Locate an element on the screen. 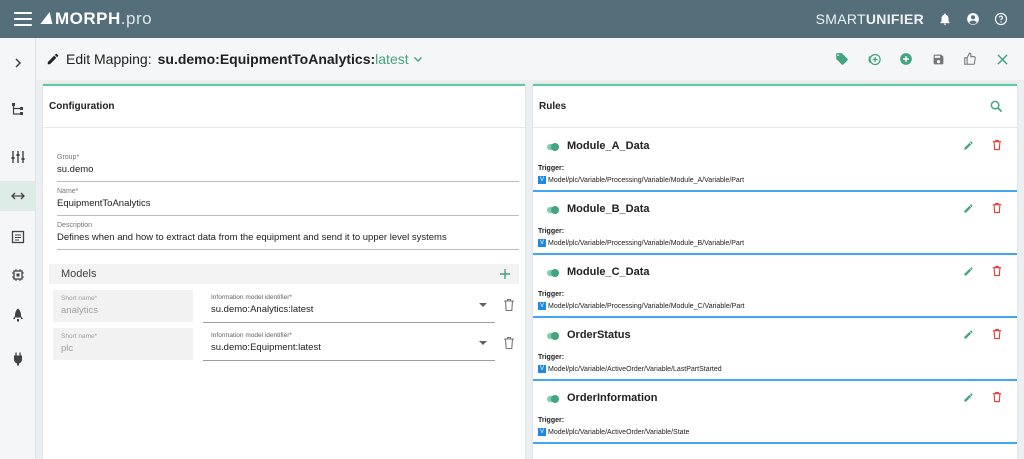  short-name-field: Short name* plc is located at coordinates (123, 344).